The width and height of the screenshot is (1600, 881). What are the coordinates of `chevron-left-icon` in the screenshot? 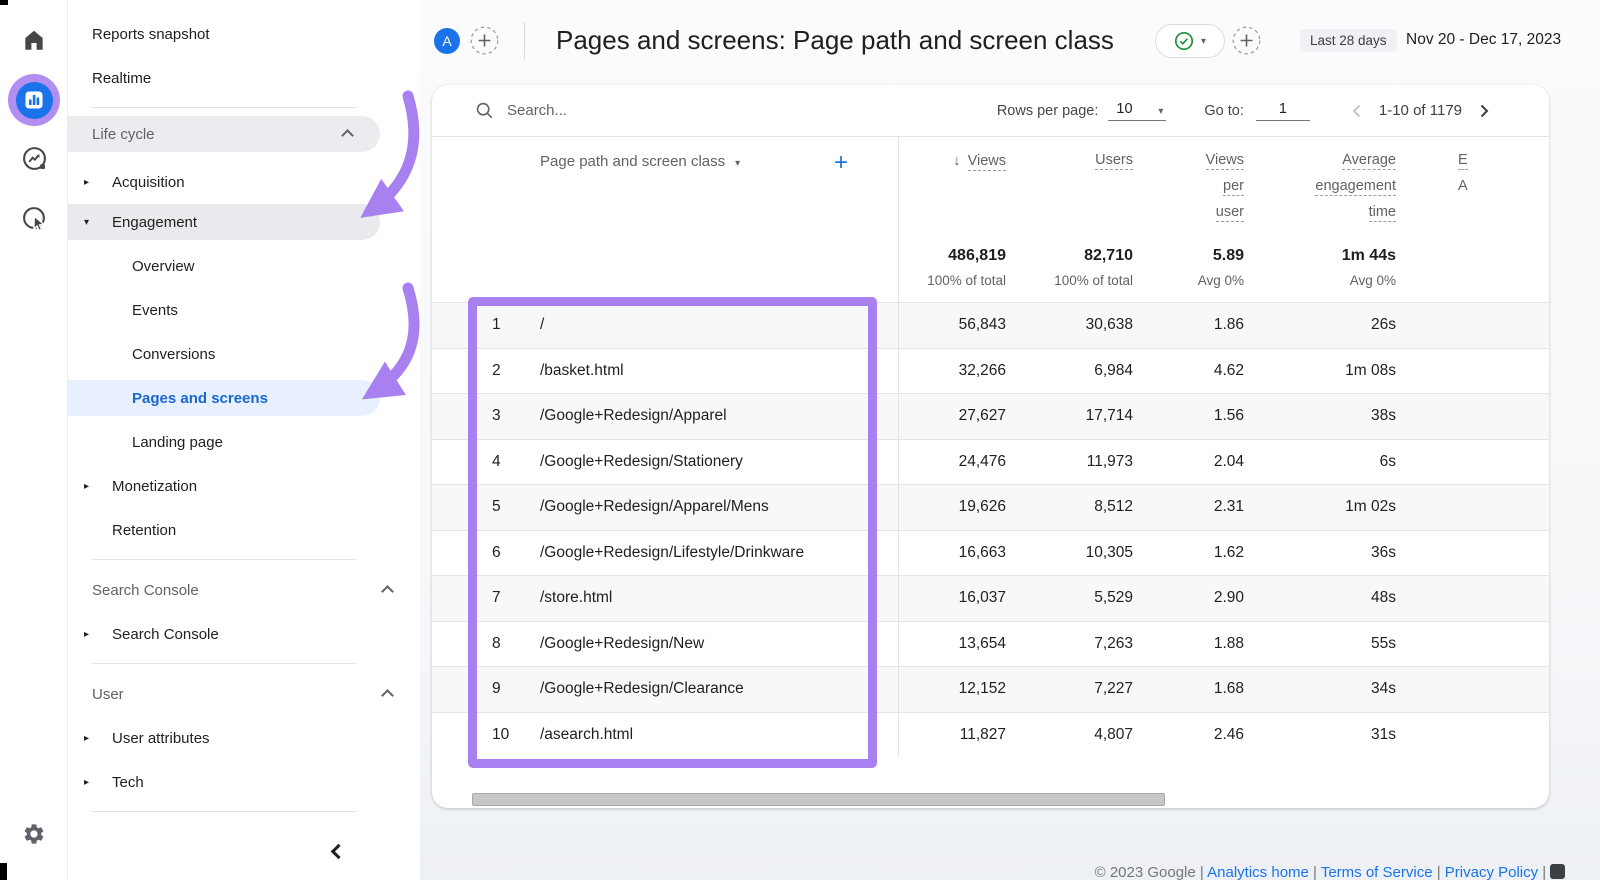 It's located at (338, 851).